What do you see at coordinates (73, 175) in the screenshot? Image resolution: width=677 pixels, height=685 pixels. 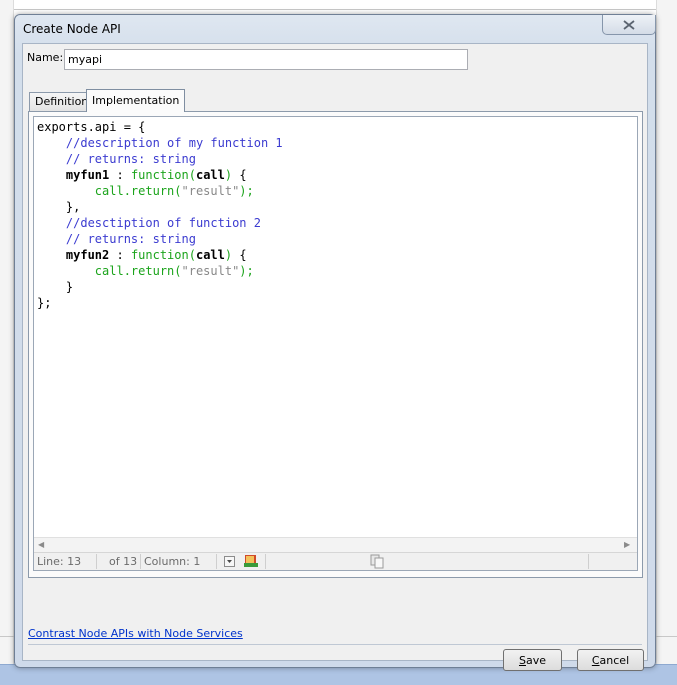 I see `code-token: myfun1` at bounding box center [73, 175].